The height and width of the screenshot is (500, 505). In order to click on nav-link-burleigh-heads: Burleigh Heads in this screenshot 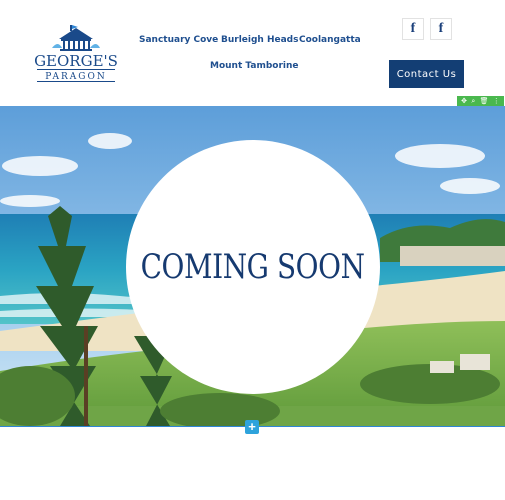, I will do `click(259, 40)`.